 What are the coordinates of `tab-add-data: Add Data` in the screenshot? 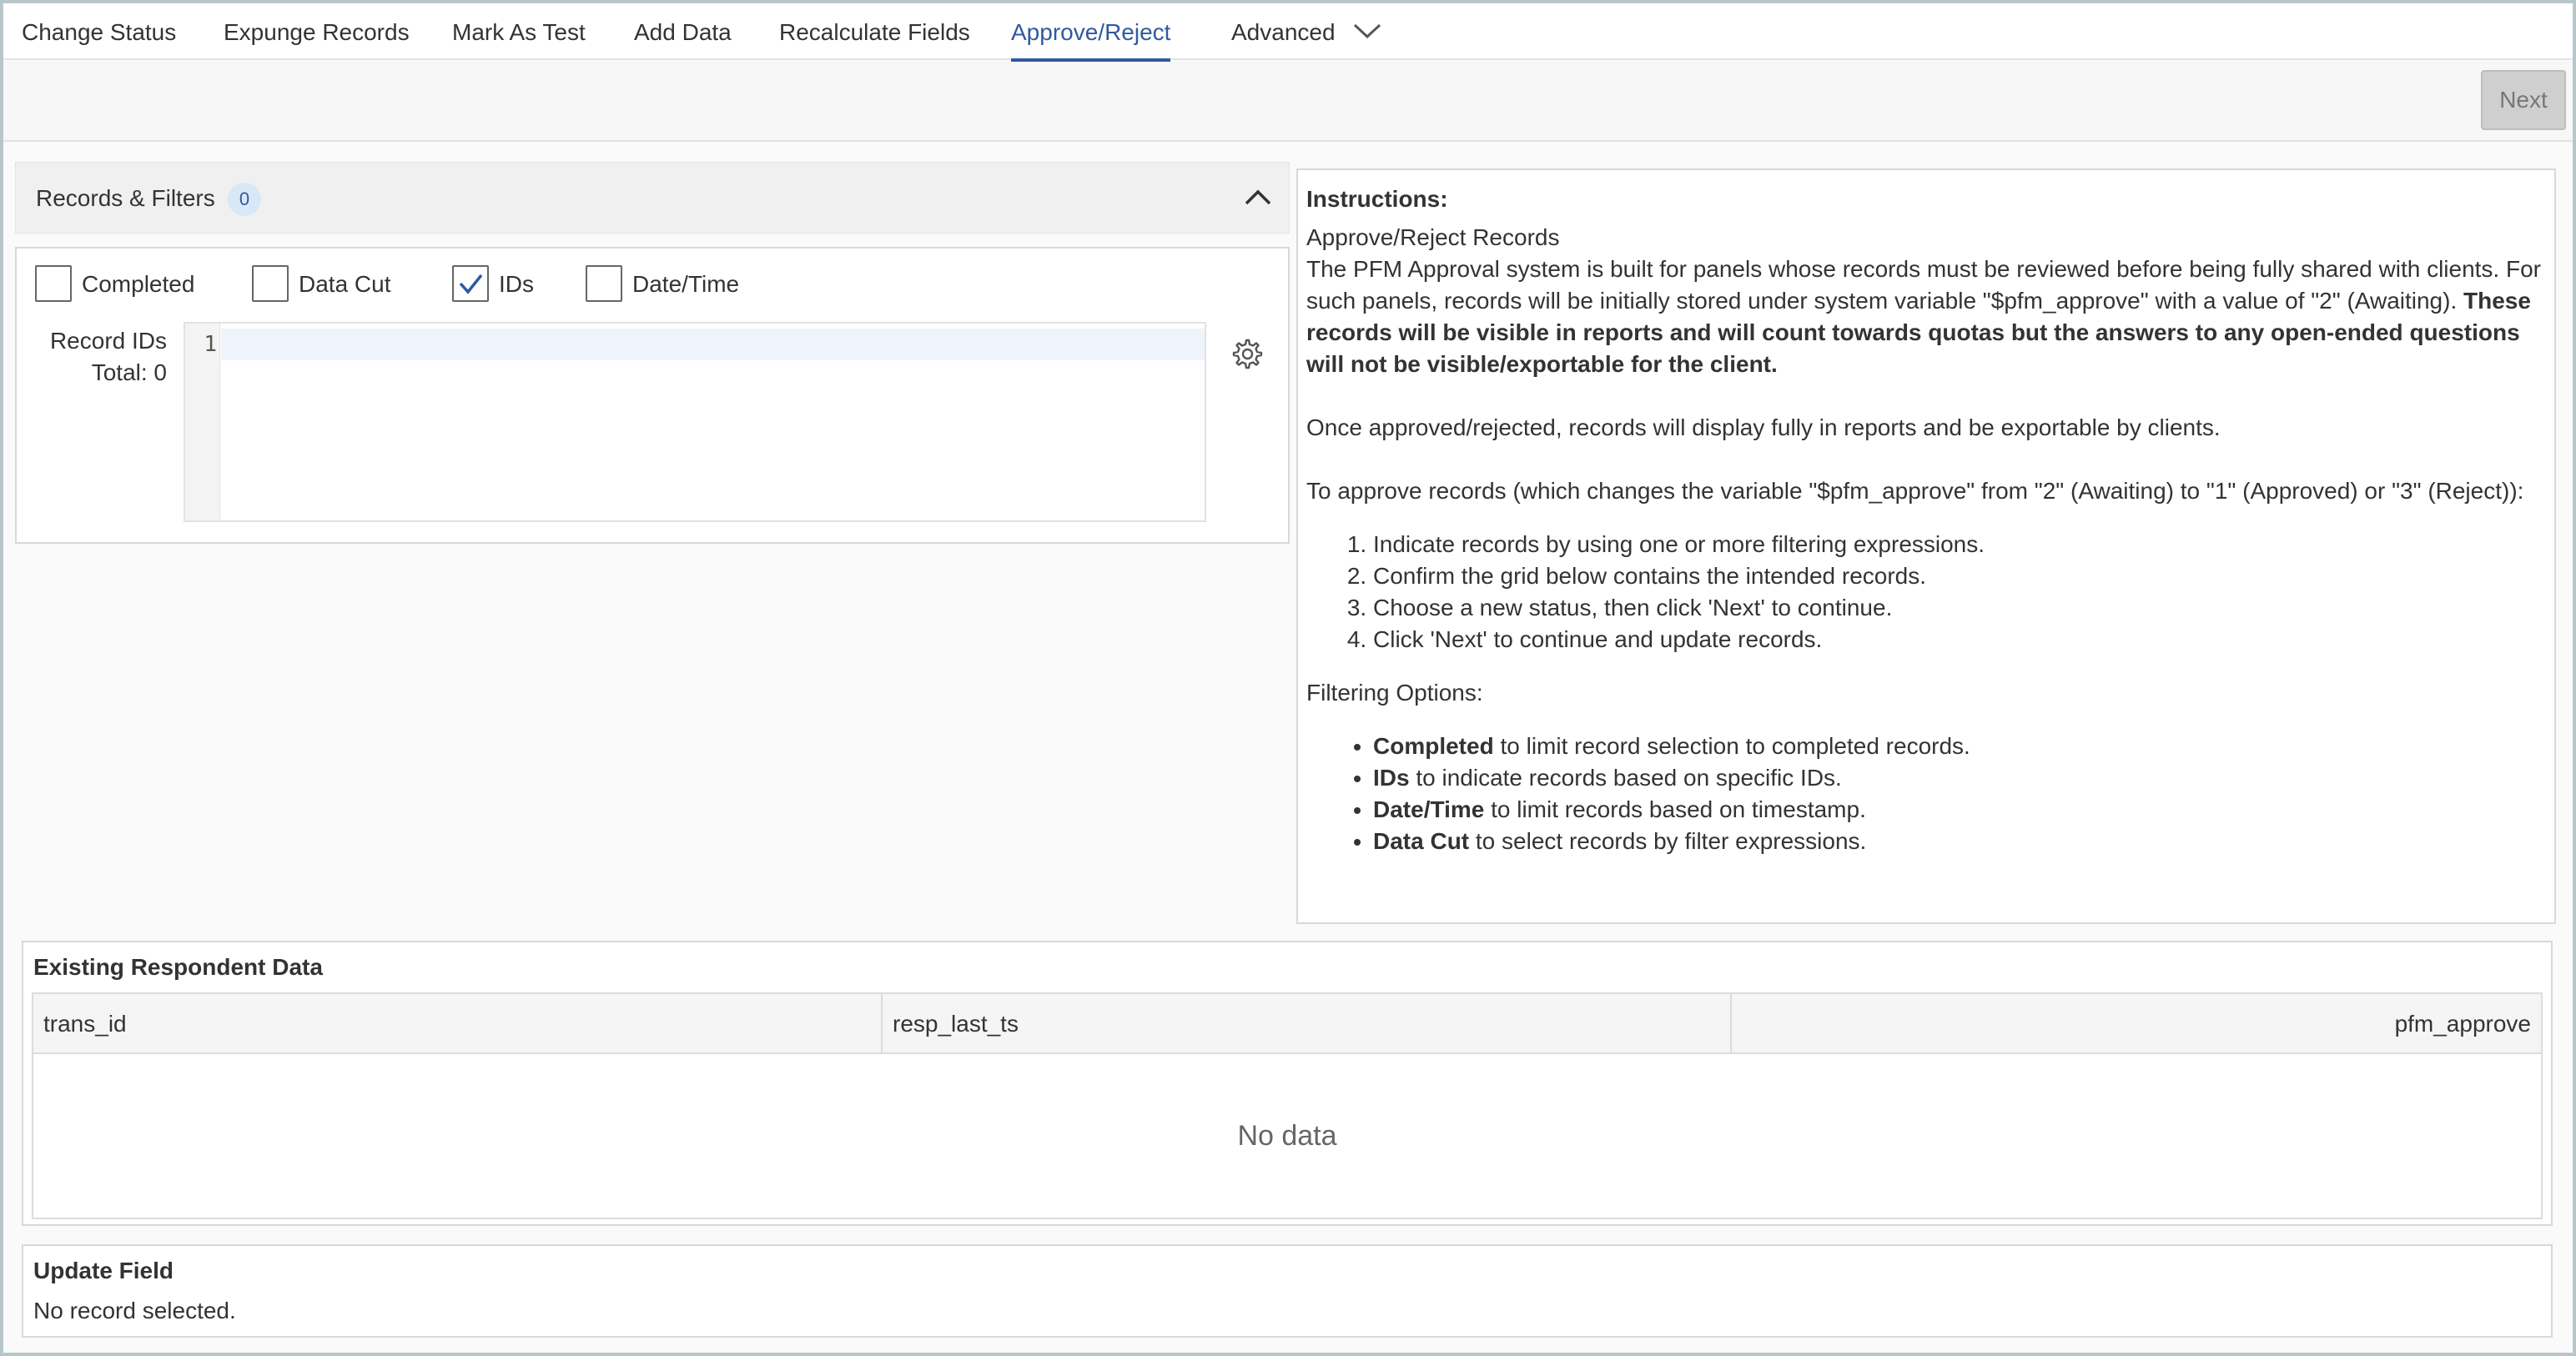 It's located at (683, 31).